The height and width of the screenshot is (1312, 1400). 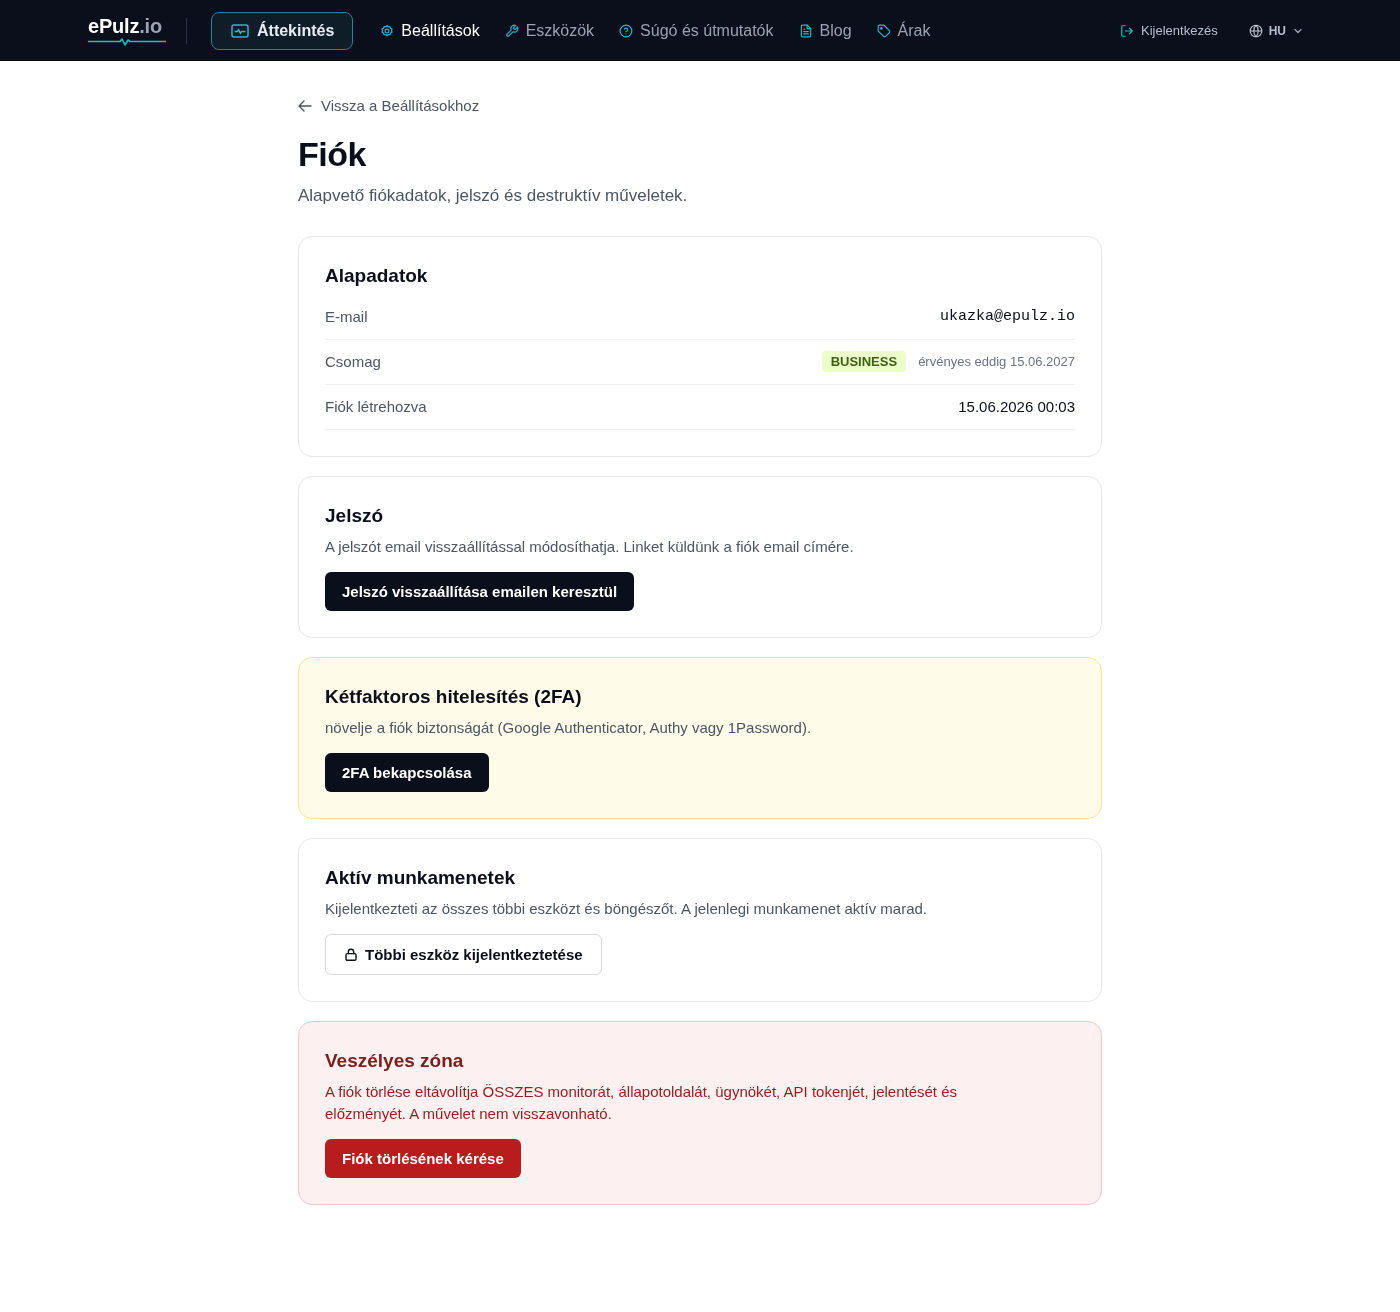 What do you see at coordinates (387, 30) in the screenshot?
I see `gear-icon` at bounding box center [387, 30].